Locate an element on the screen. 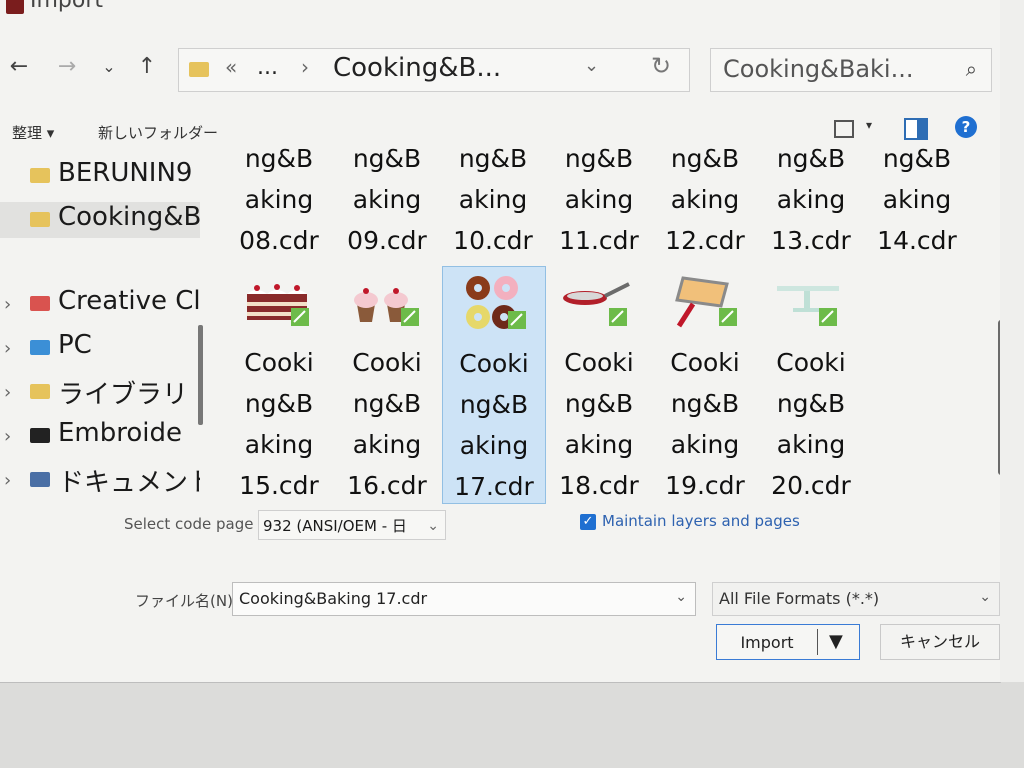 This screenshot has height=768, width=1024. file-item: ng&B aking 12.cdr is located at coordinates (705, 203).